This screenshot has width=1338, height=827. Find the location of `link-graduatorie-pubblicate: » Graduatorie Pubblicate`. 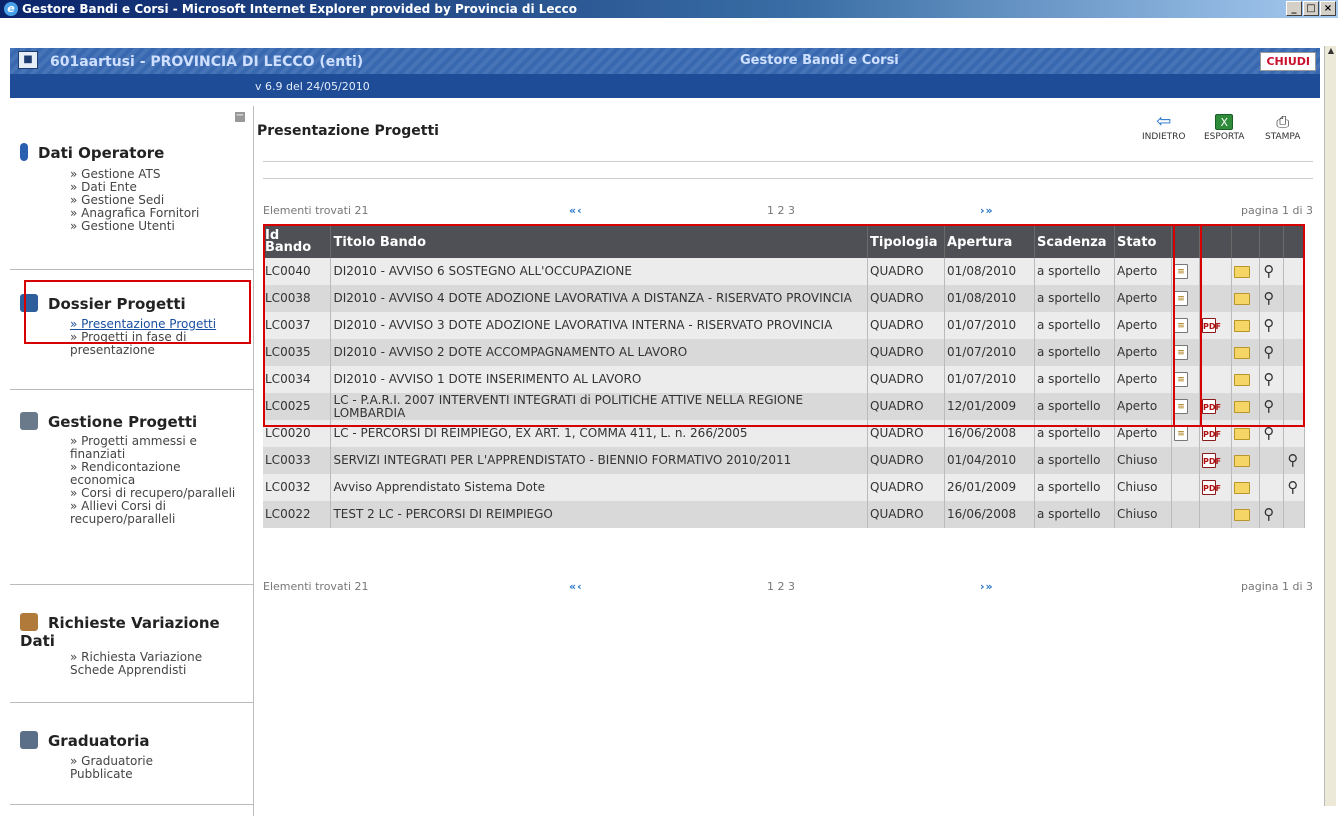

link-graduatorie-pubblicate: » Graduatorie Pubblicate is located at coordinates (130, 768).